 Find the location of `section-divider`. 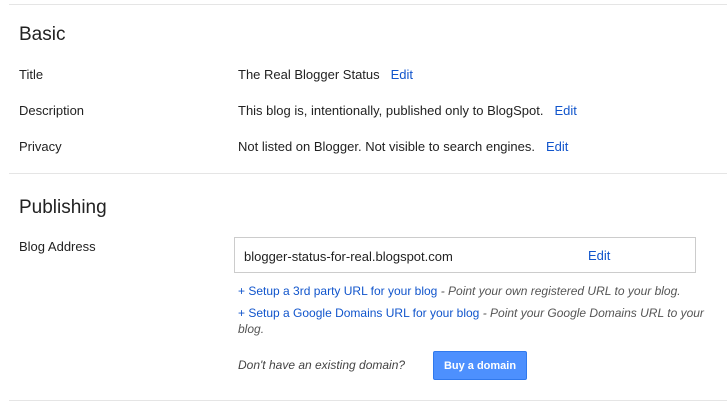

section-divider is located at coordinates (368, 173).